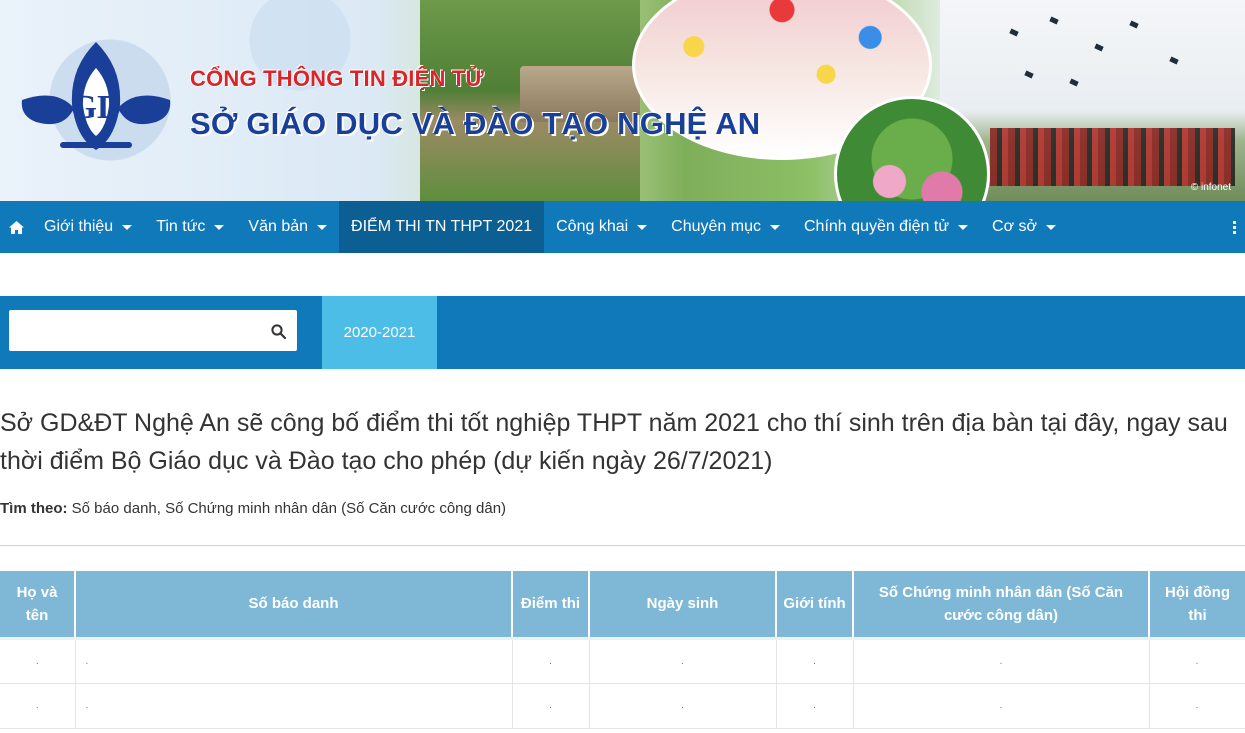 The height and width of the screenshot is (733, 1245). Describe the element at coordinates (683, 604) in the screenshot. I see `column-header-ngay-sinh: Ngày sinh` at that location.